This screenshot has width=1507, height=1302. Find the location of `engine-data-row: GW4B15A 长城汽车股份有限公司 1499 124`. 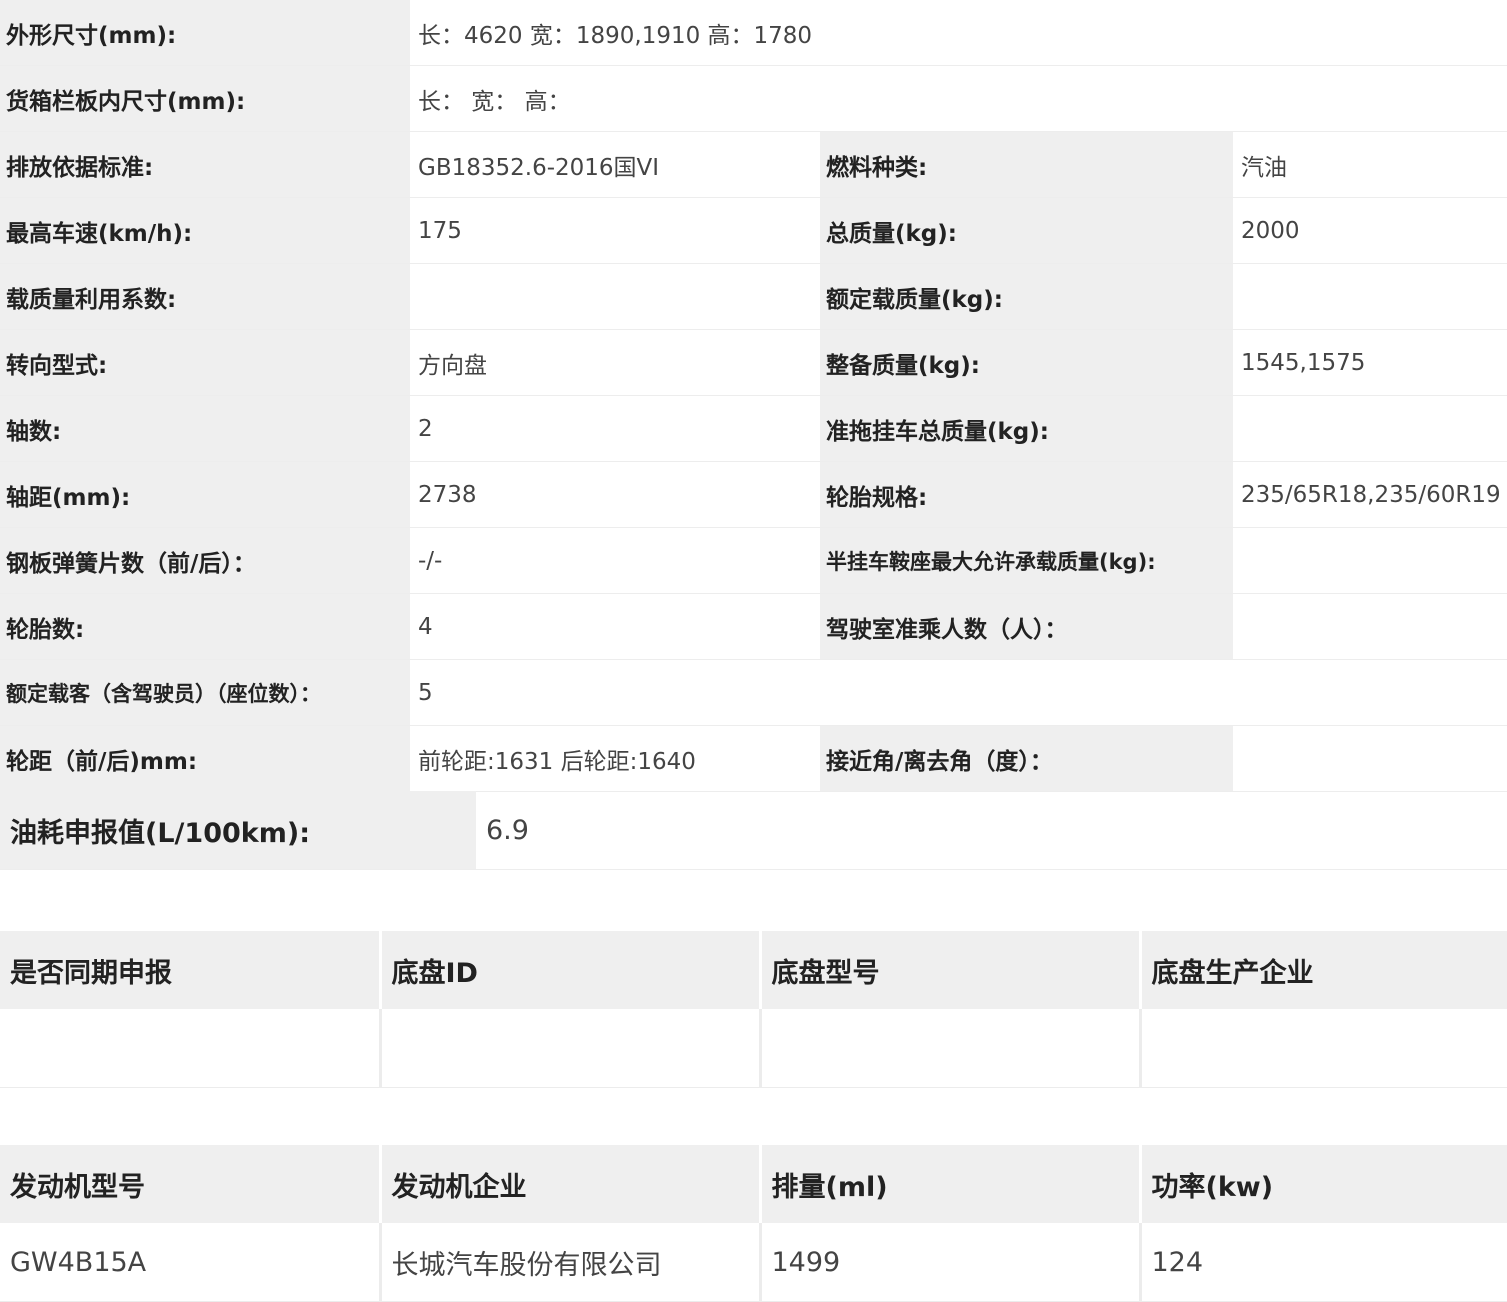

engine-data-row: GW4B15A 长城汽车股份有限公司 1499 124 is located at coordinates (753, 1262).